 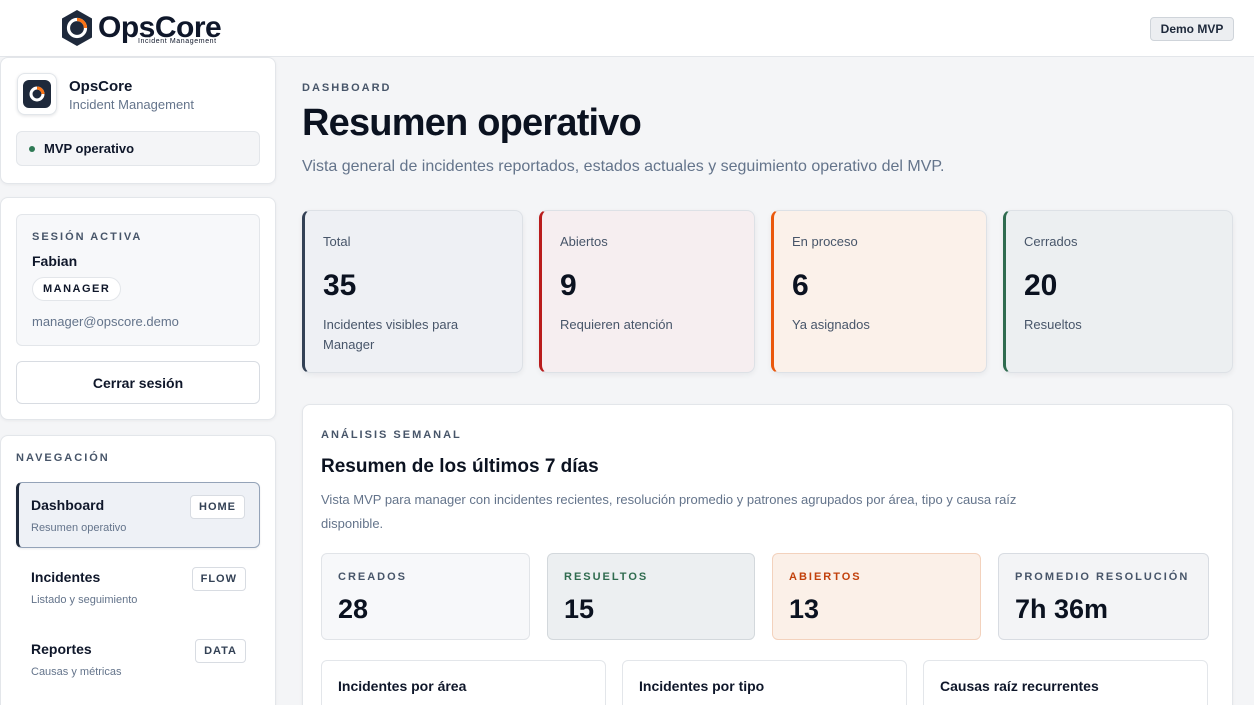 What do you see at coordinates (460, 466) in the screenshot?
I see `weekly-title: Resumen de los últimos 7 días` at bounding box center [460, 466].